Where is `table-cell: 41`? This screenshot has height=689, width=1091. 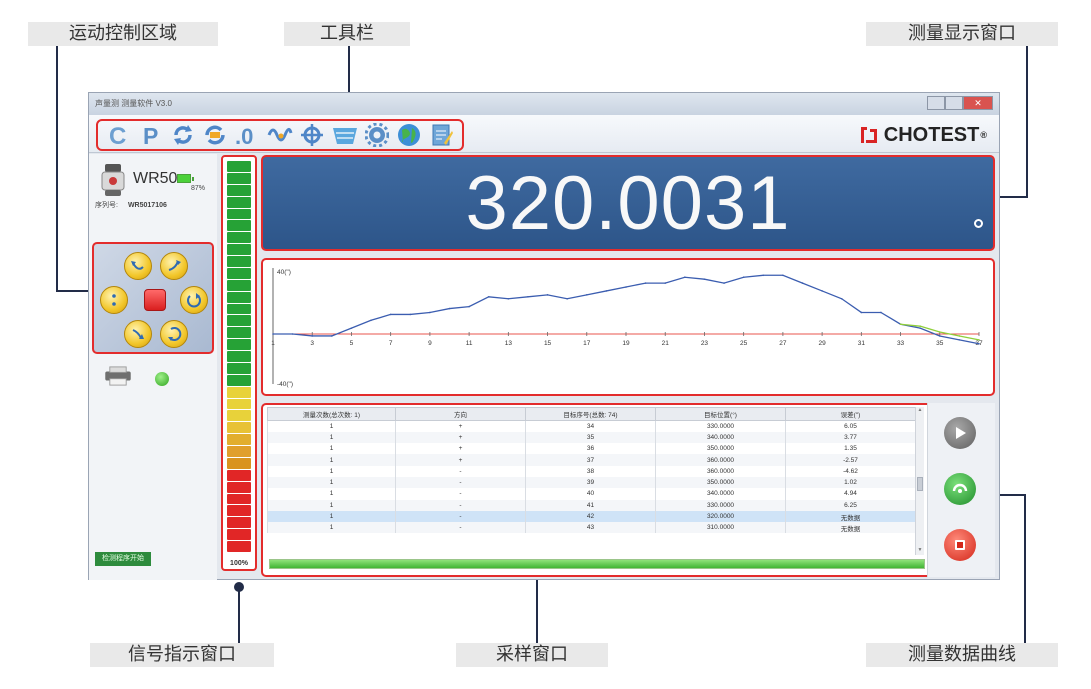
table-cell: 41 is located at coordinates (590, 505).